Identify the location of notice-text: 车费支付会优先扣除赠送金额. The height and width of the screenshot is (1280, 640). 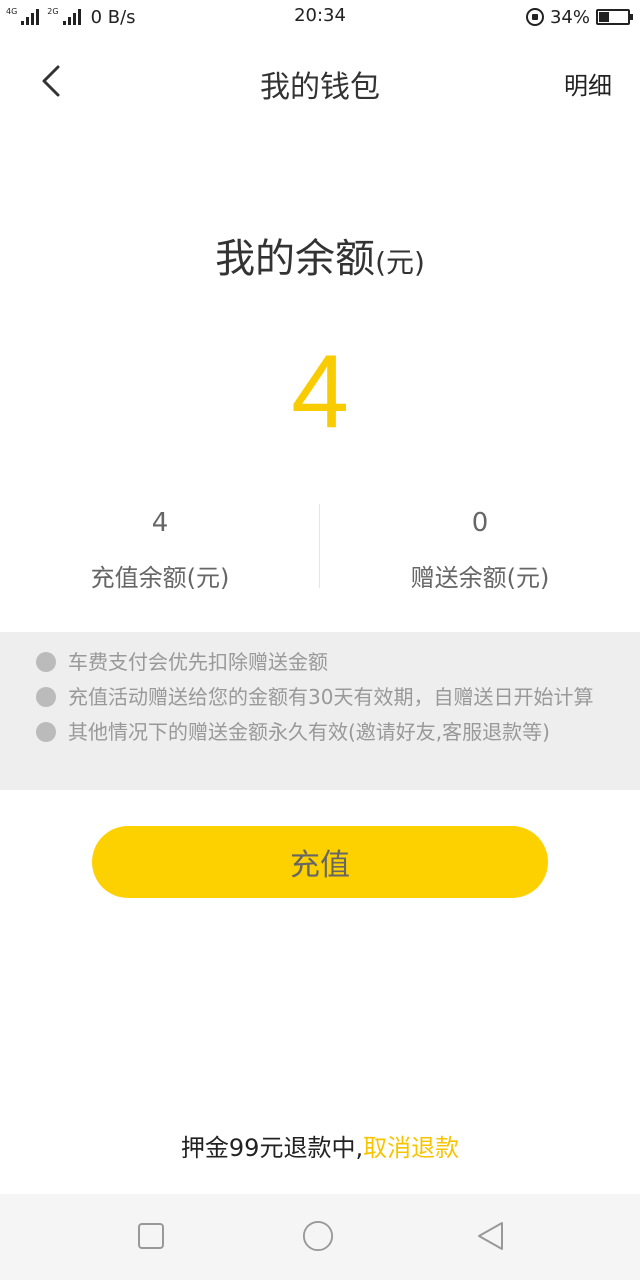
(198, 662).